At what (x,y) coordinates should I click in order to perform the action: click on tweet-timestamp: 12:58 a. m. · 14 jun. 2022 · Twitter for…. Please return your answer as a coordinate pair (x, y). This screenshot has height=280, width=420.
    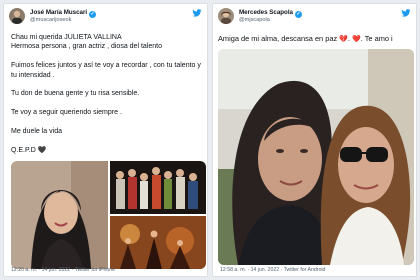
    Looking at the image, I should click on (272, 270).